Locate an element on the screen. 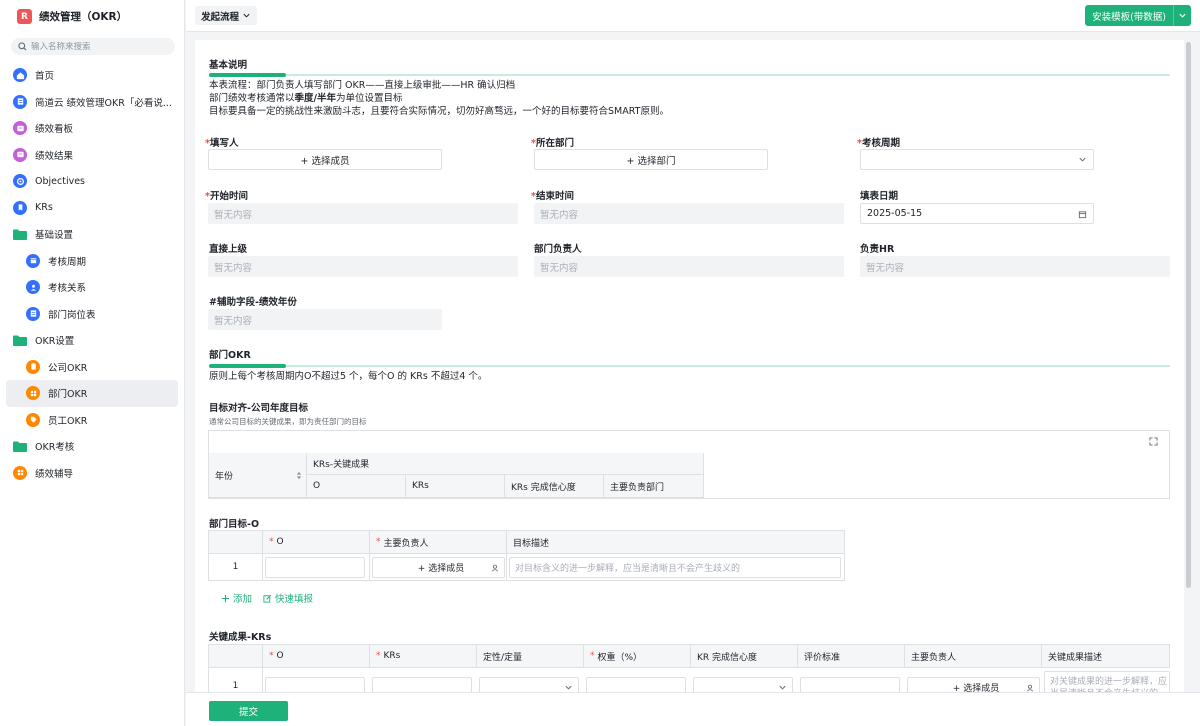 The image size is (1200, 726). basic-desc-line2: 部门绩效考核通常以季度/半年为单位设置目标 is located at coordinates (306, 98).